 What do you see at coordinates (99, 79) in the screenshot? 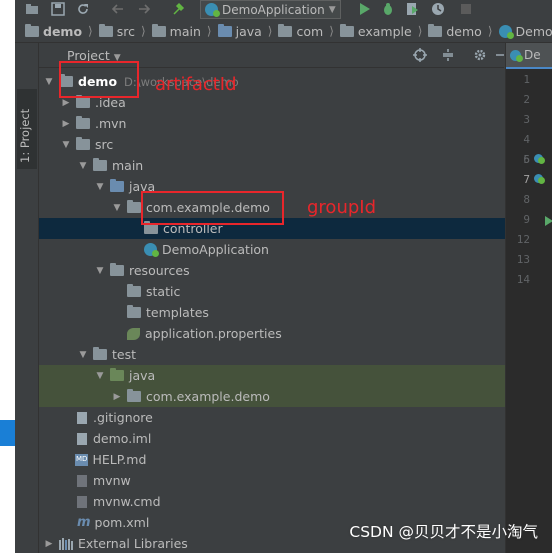
I see `artifactid-highlight-box` at bounding box center [99, 79].